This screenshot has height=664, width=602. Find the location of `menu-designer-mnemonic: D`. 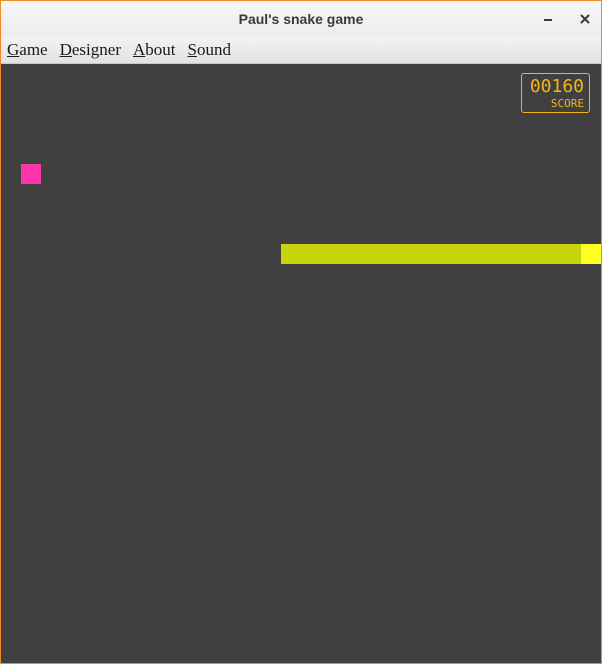

menu-designer-mnemonic: D is located at coordinates (65, 49).